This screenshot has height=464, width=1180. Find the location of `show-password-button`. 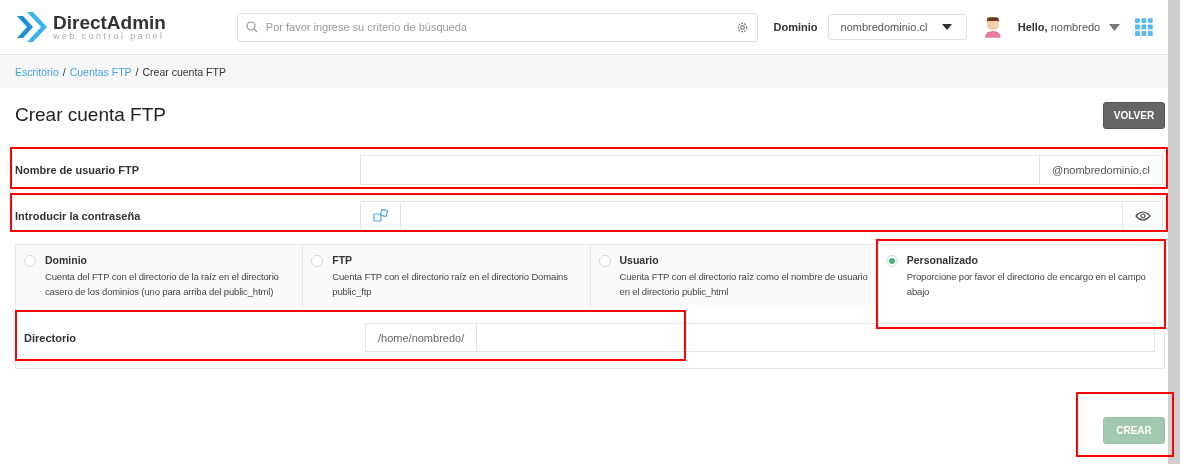

show-password-button is located at coordinates (1143, 216).